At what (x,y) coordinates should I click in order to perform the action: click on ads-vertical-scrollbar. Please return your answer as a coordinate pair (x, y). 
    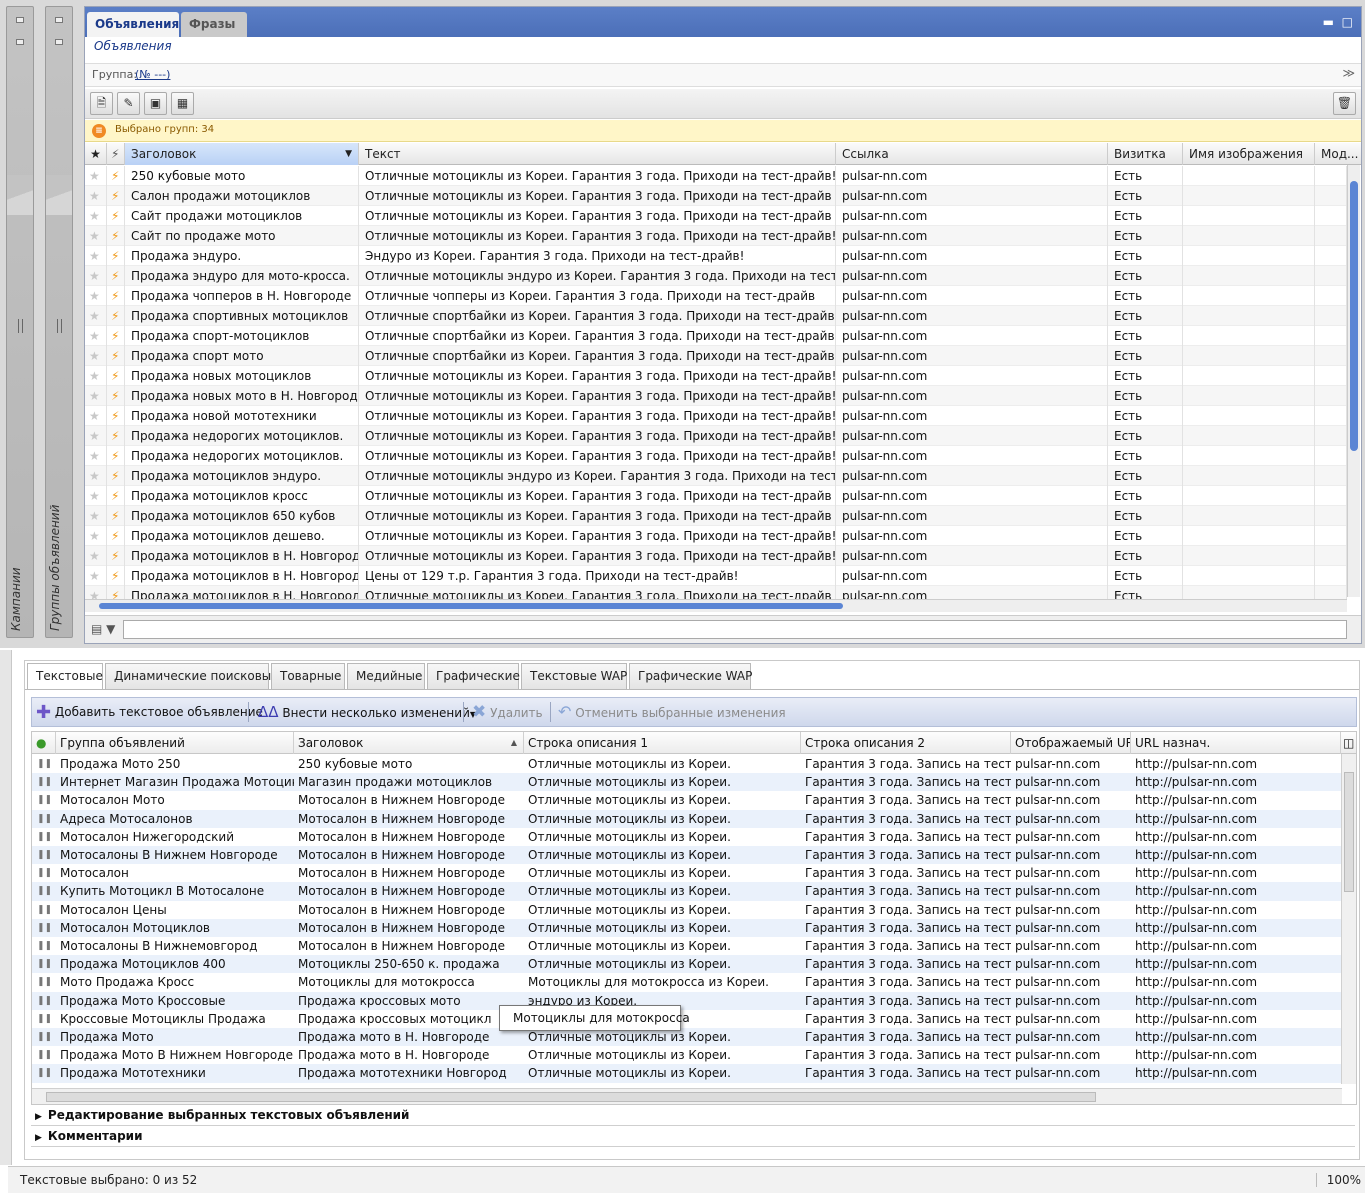
    Looking at the image, I should click on (1353, 381).